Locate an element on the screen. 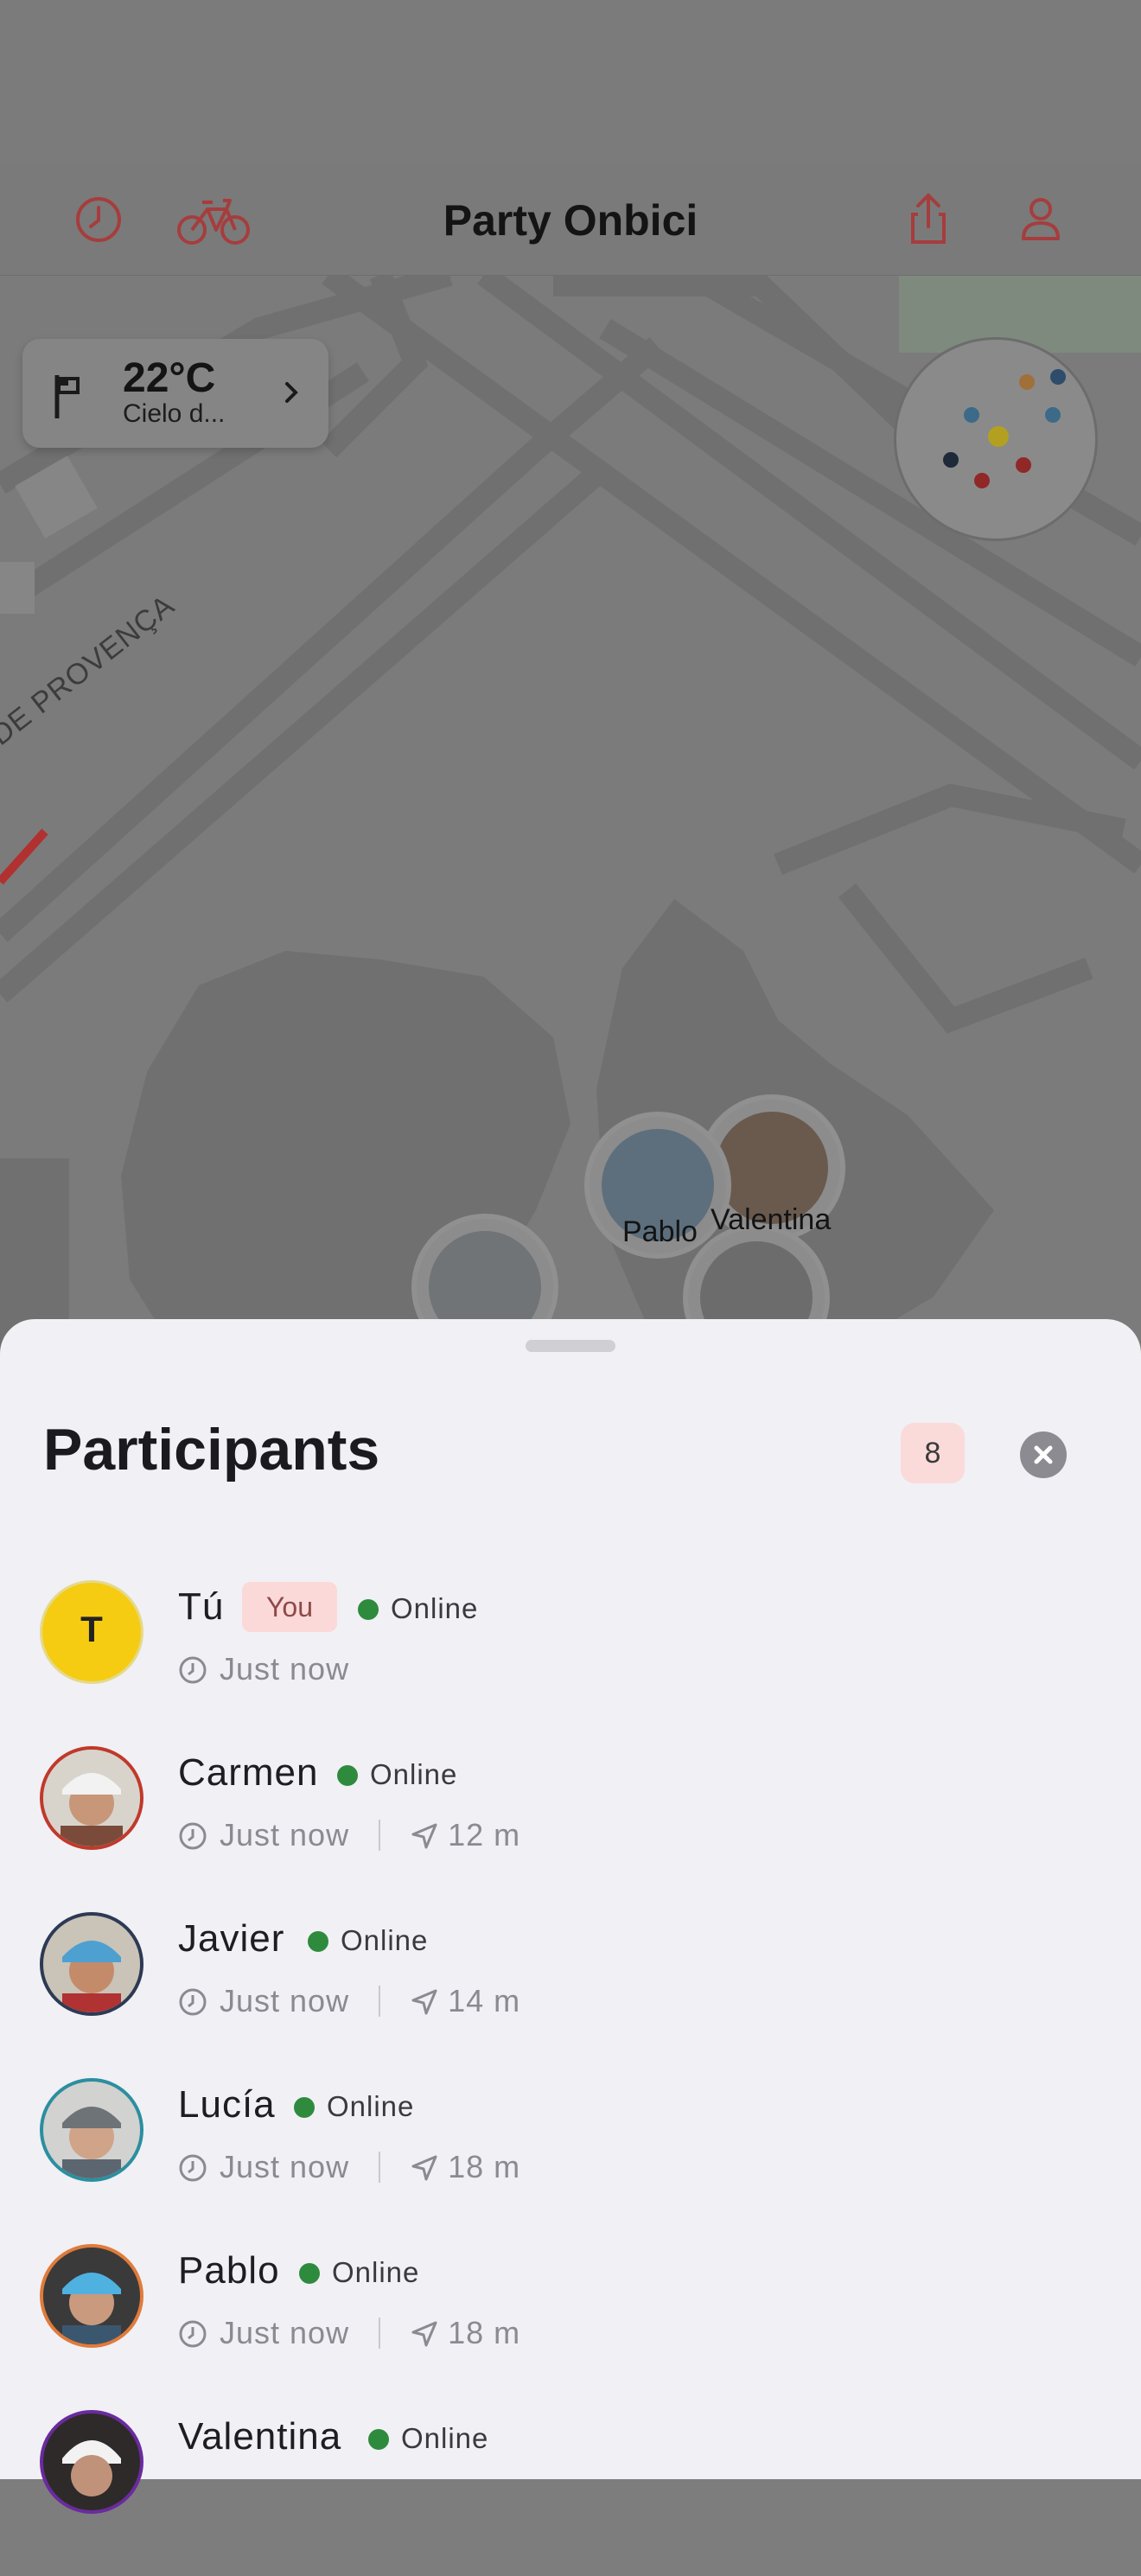  close-icon is located at coordinates (1043, 1454).